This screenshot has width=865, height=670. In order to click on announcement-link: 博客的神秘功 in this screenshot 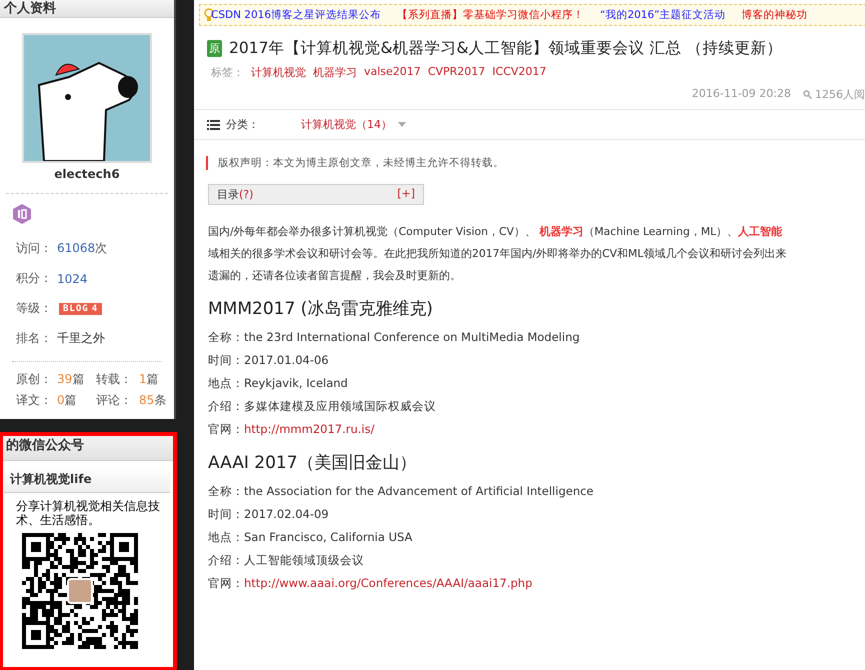, I will do `click(775, 15)`.